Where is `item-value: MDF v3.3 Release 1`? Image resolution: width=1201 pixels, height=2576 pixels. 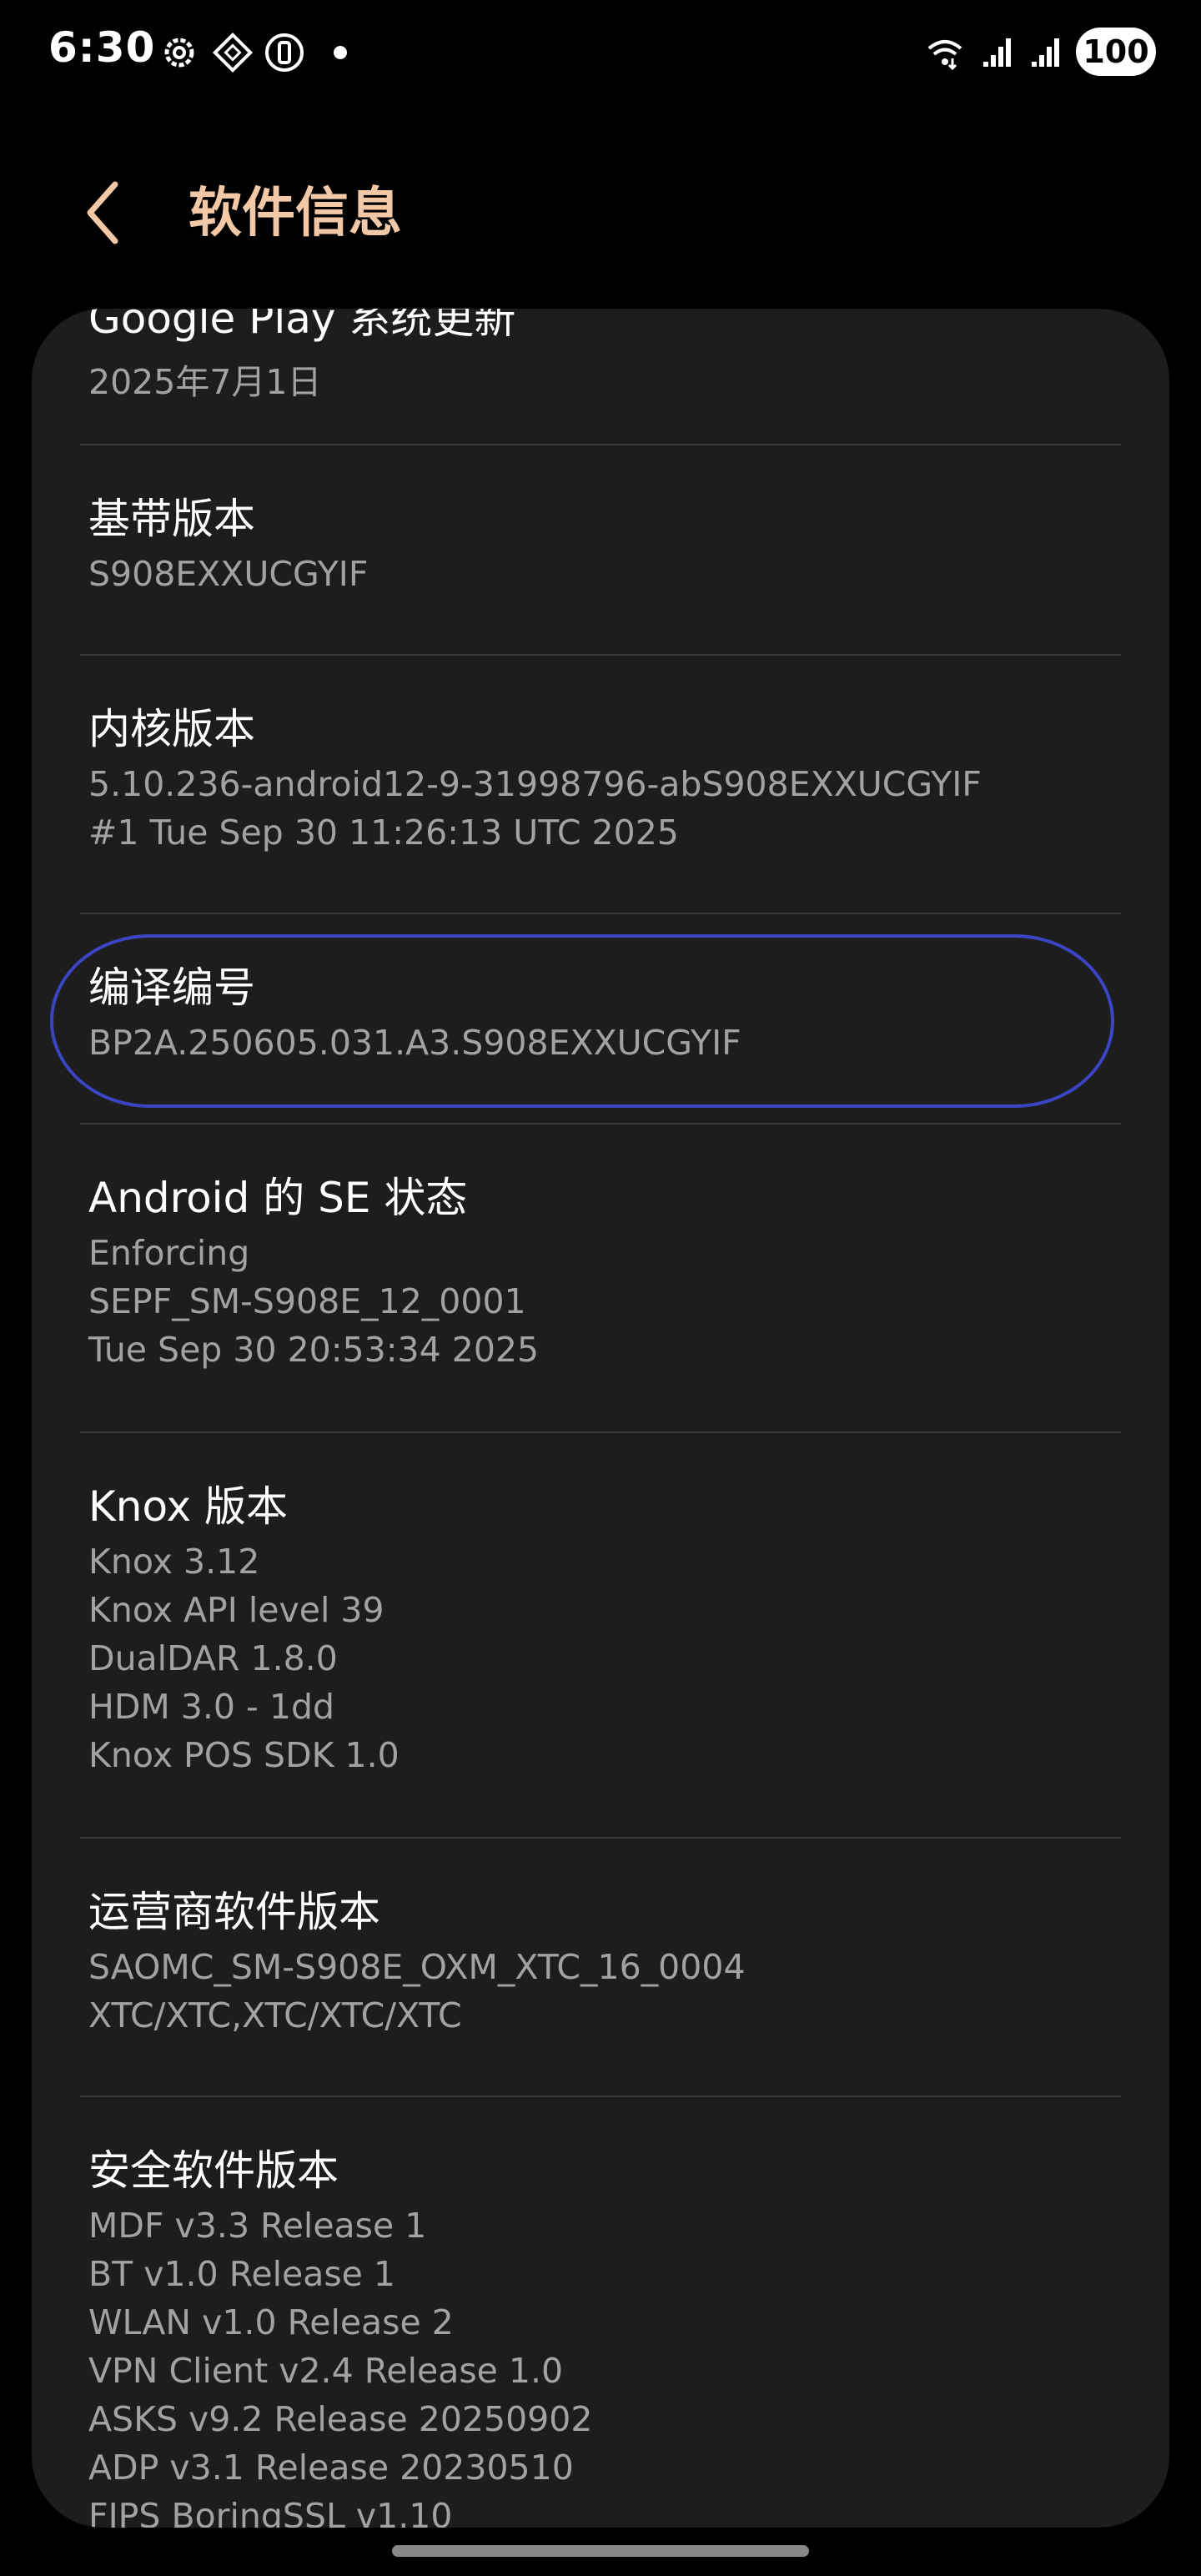 item-value: MDF v3.3 Release 1 is located at coordinates (258, 2226).